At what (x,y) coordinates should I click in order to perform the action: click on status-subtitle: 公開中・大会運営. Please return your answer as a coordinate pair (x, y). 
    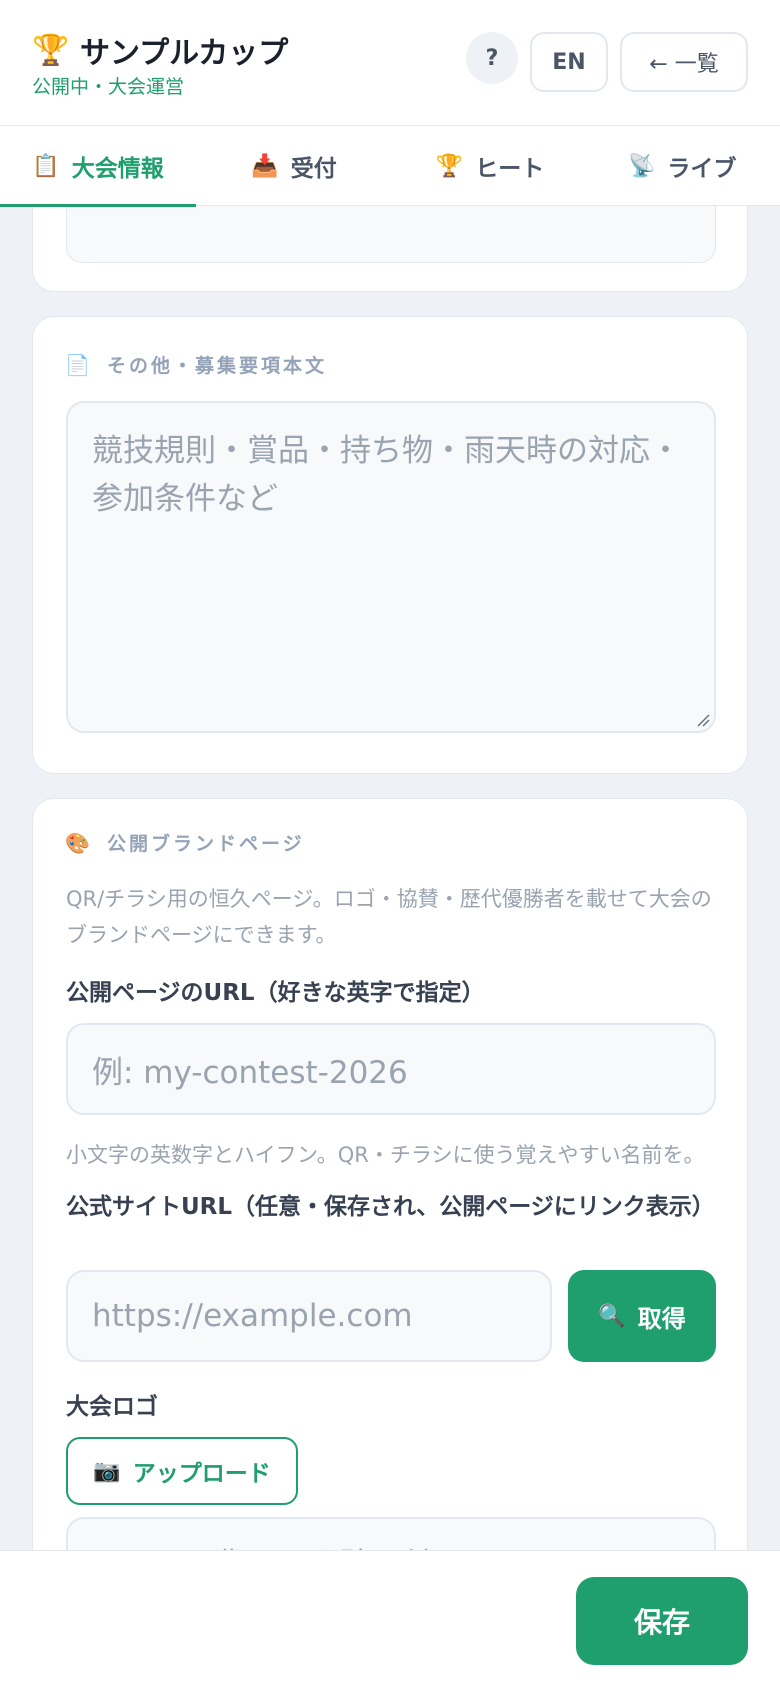
    Looking at the image, I should click on (108, 87).